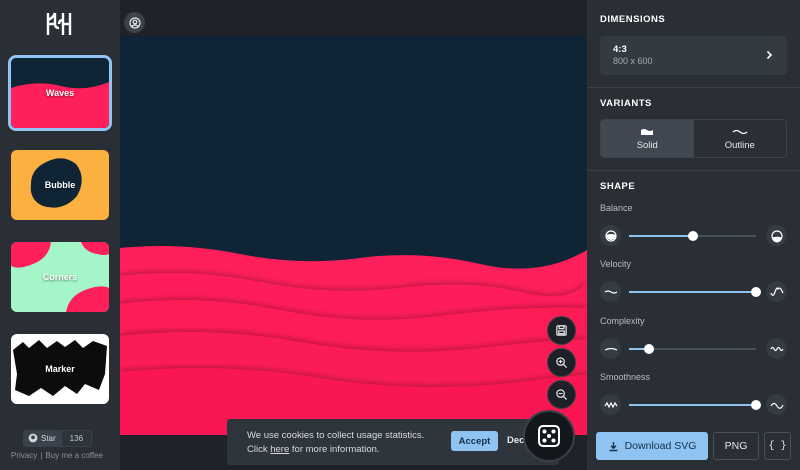 This screenshot has height=470, width=800. I want to click on shape-title: SHAPE, so click(618, 186).